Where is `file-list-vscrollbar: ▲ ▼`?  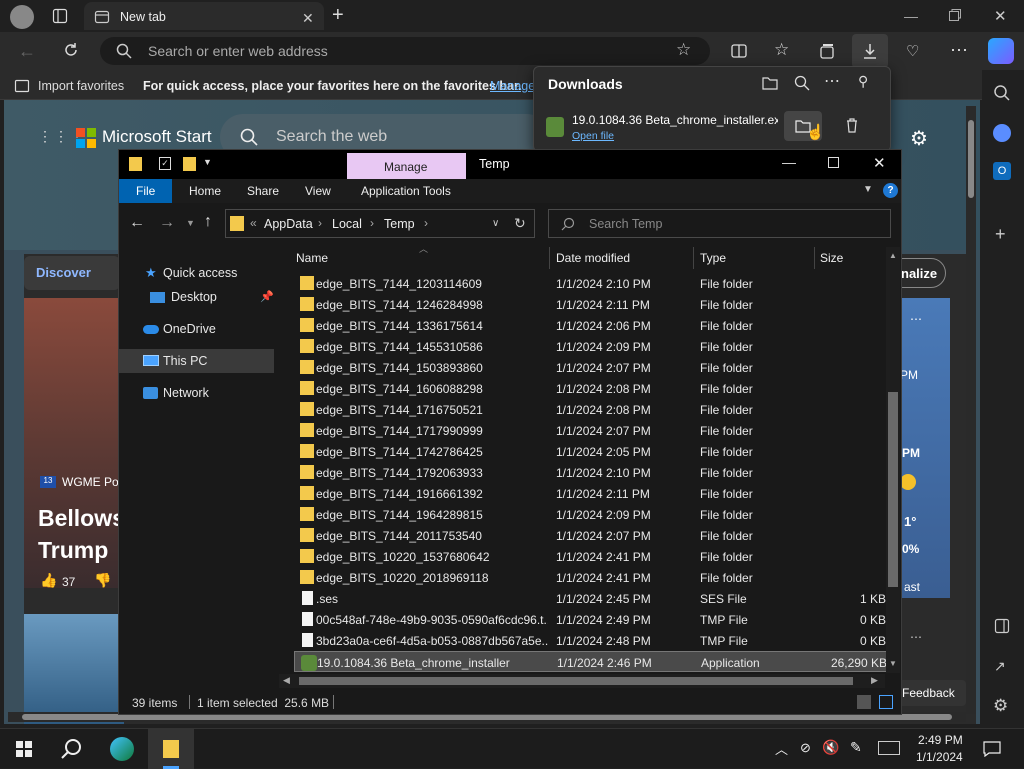 file-list-vscrollbar: ▲ ▼ is located at coordinates (893, 460).